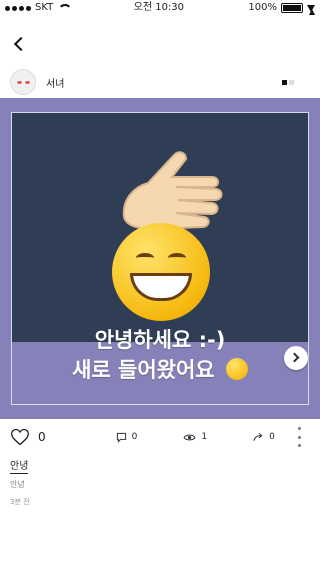 This screenshot has height=569, width=320. What do you see at coordinates (160, 437) in the screenshot?
I see `actions-row: 0 0 1 0` at bounding box center [160, 437].